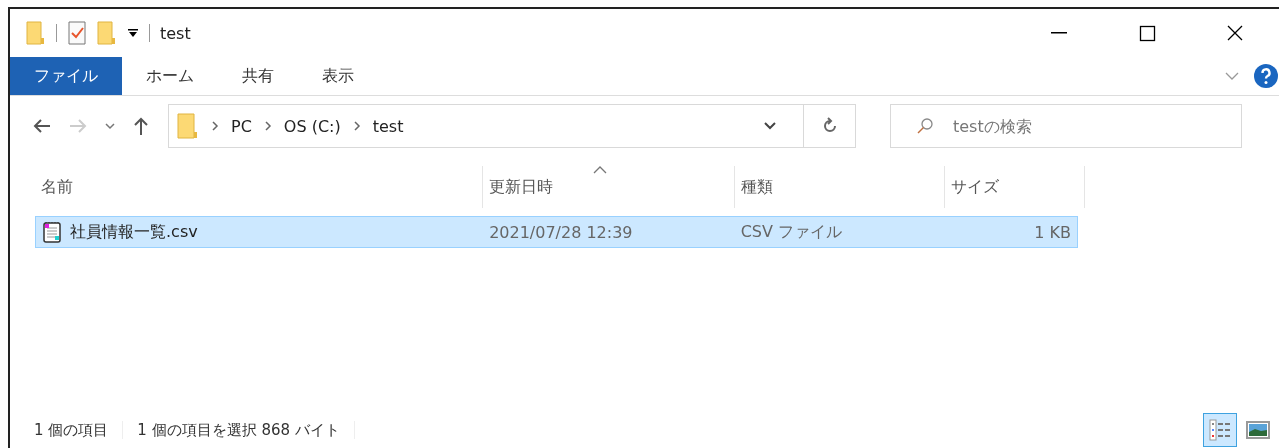  What do you see at coordinates (1232, 76) in the screenshot?
I see `expand-ribbon-icon` at bounding box center [1232, 76].